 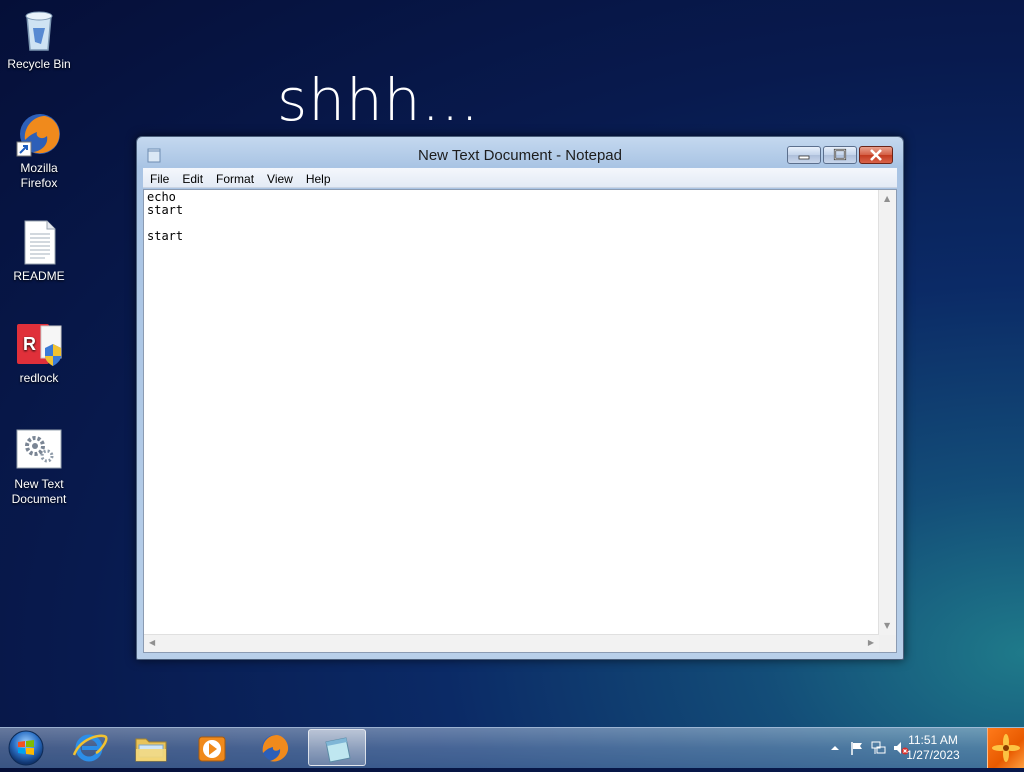 I want to click on taskbar-firefox, so click(x=275, y=747).